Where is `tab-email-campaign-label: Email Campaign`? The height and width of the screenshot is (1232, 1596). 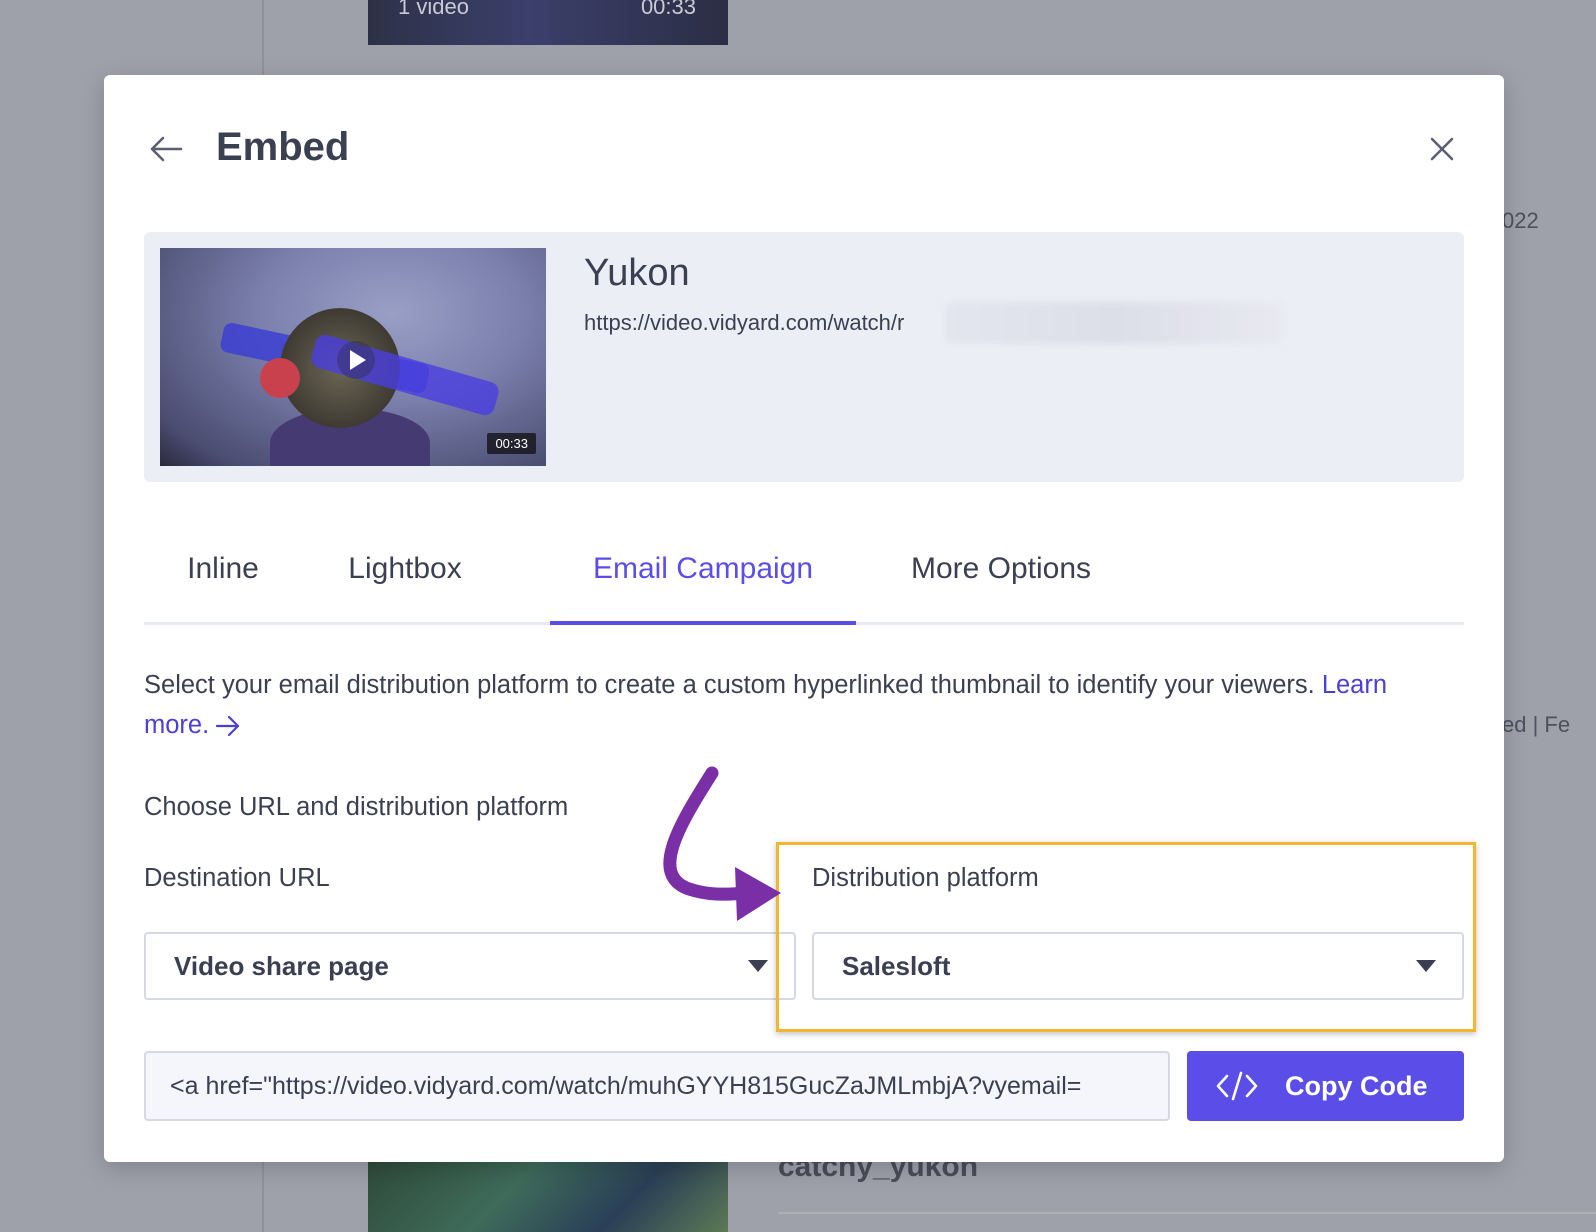
tab-email-campaign-label: Email Campaign is located at coordinates (703, 568).